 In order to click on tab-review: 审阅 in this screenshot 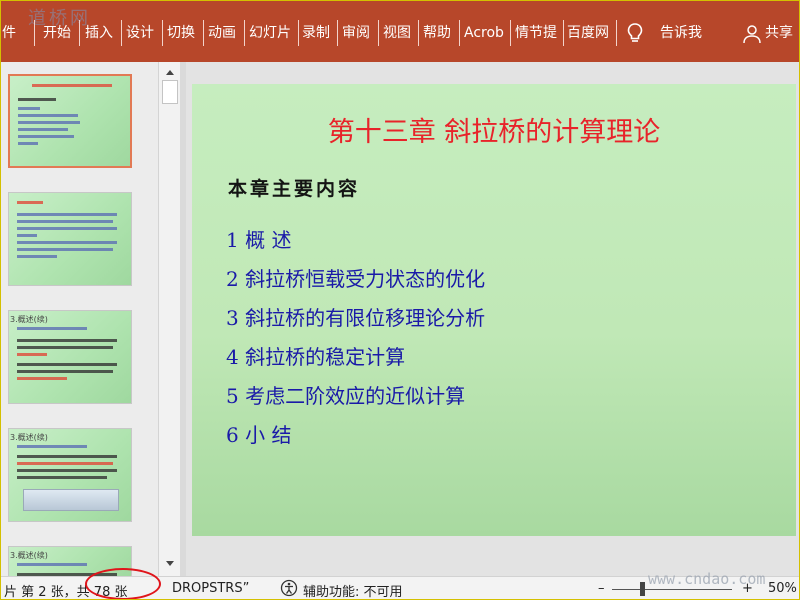, I will do `click(358, 33)`.